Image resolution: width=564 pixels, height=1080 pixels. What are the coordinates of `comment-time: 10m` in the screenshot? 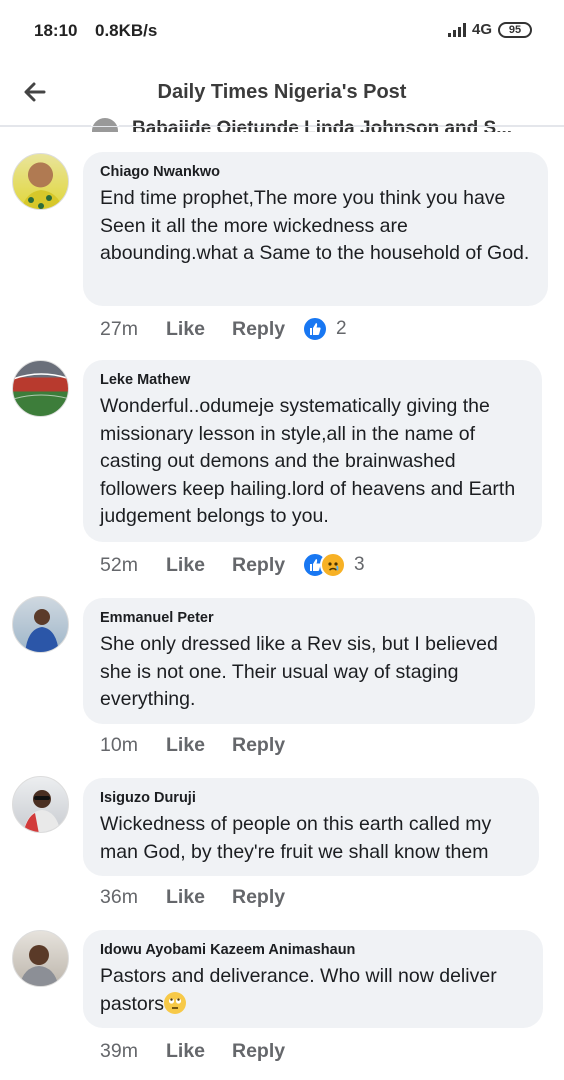 It's located at (133, 745).